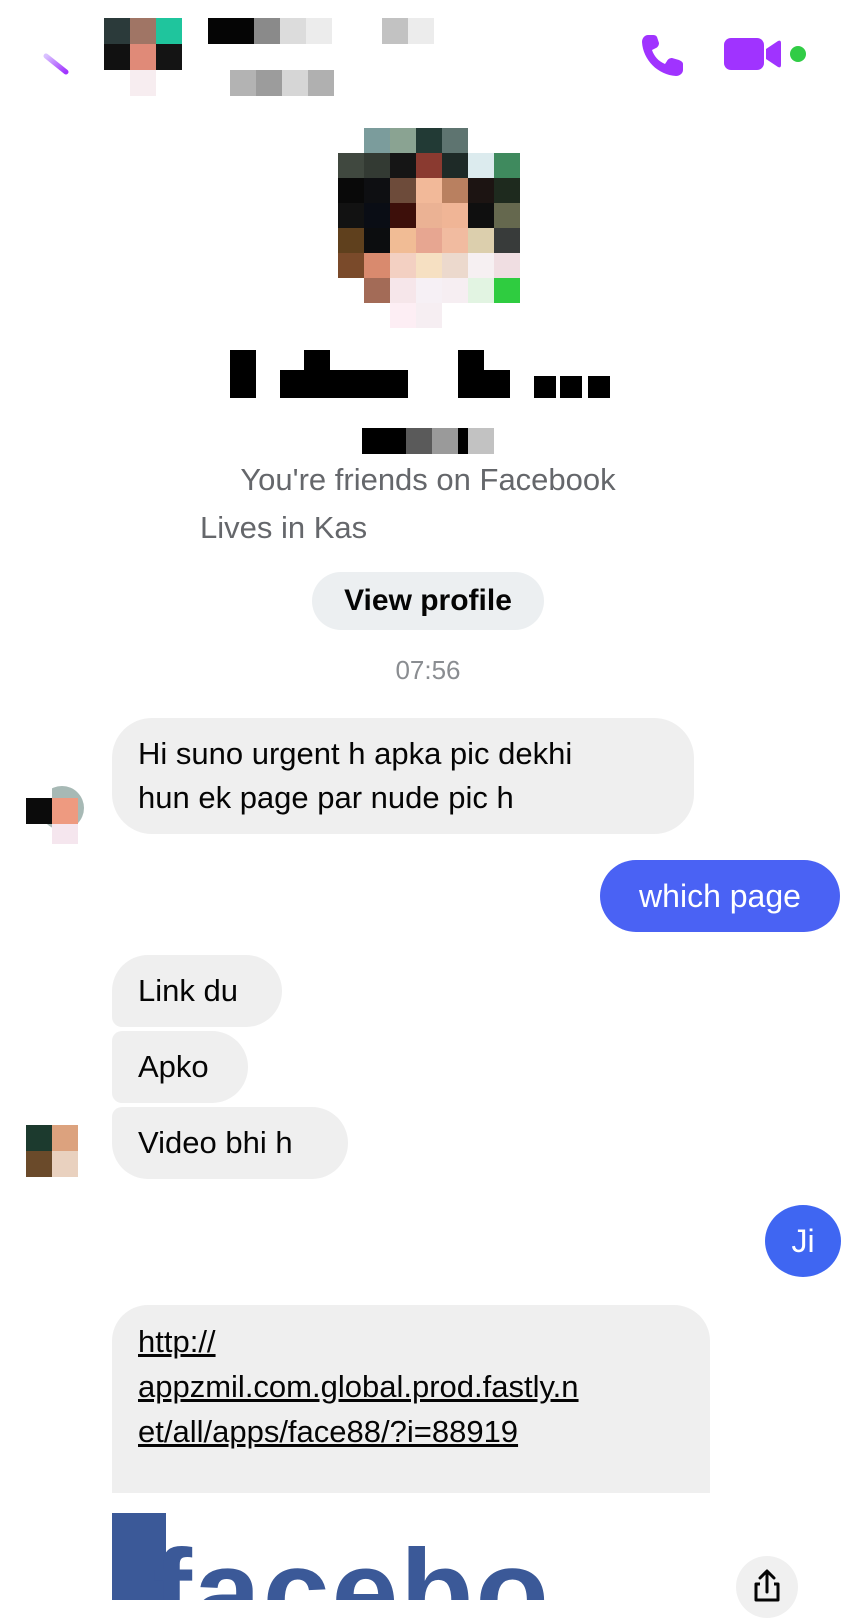 This screenshot has width=856, height=1623. I want to click on profile-picture, so click(429, 228).